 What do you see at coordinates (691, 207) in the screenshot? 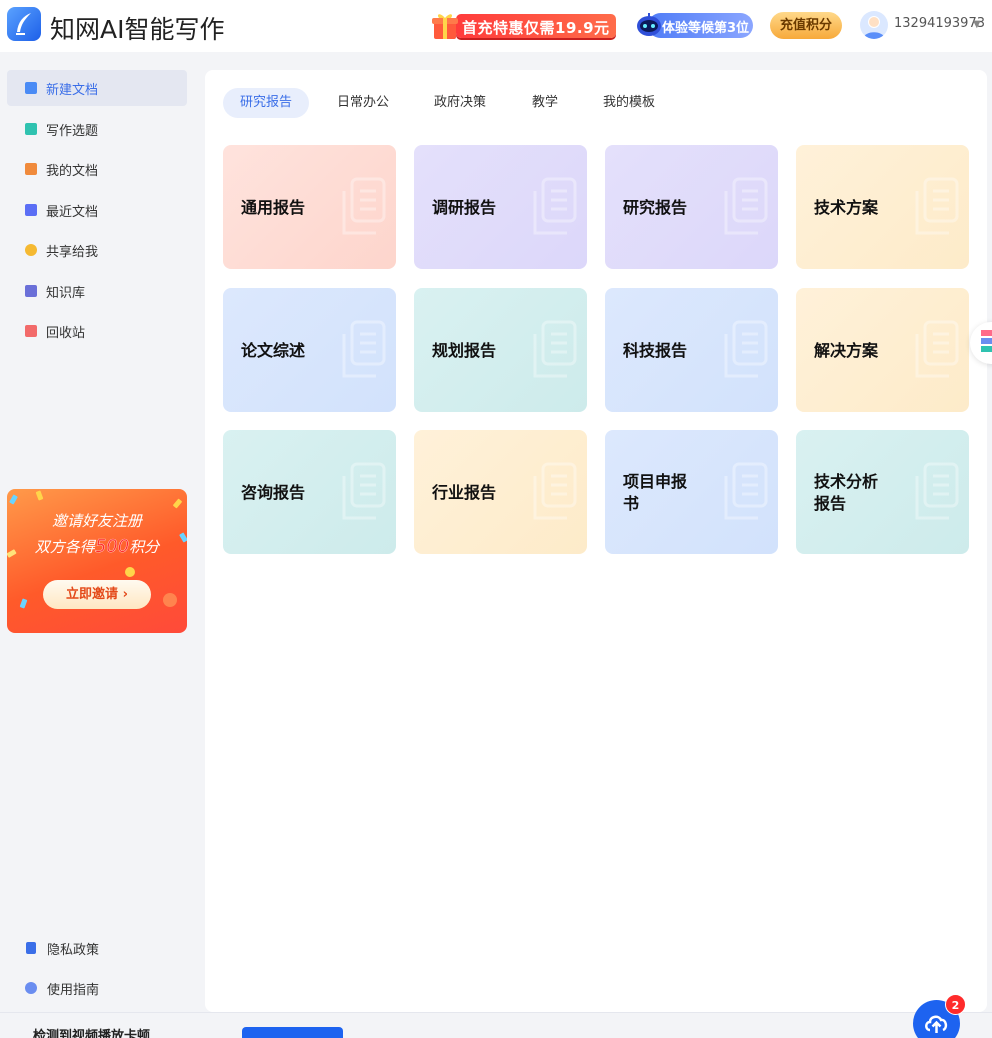
I see `template-card: 研究报告` at bounding box center [691, 207].